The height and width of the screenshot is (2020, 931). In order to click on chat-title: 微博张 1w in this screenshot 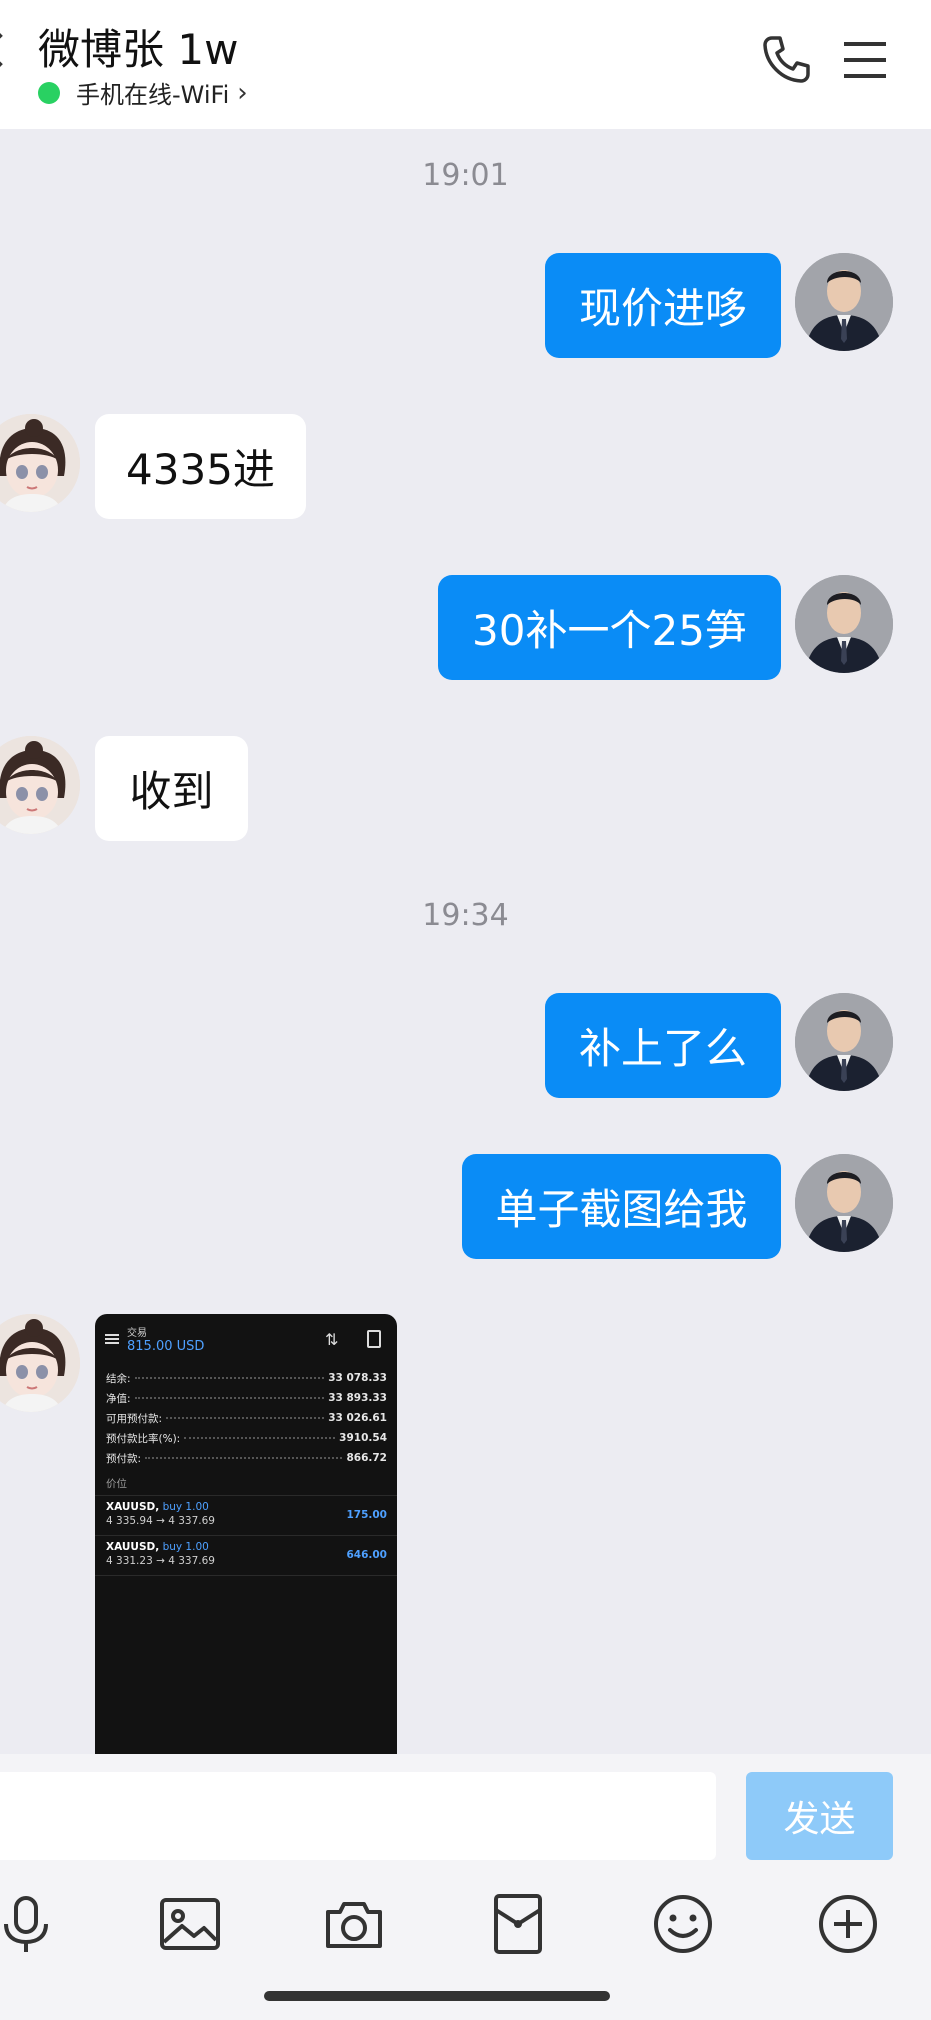, I will do `click(138, 46)`.